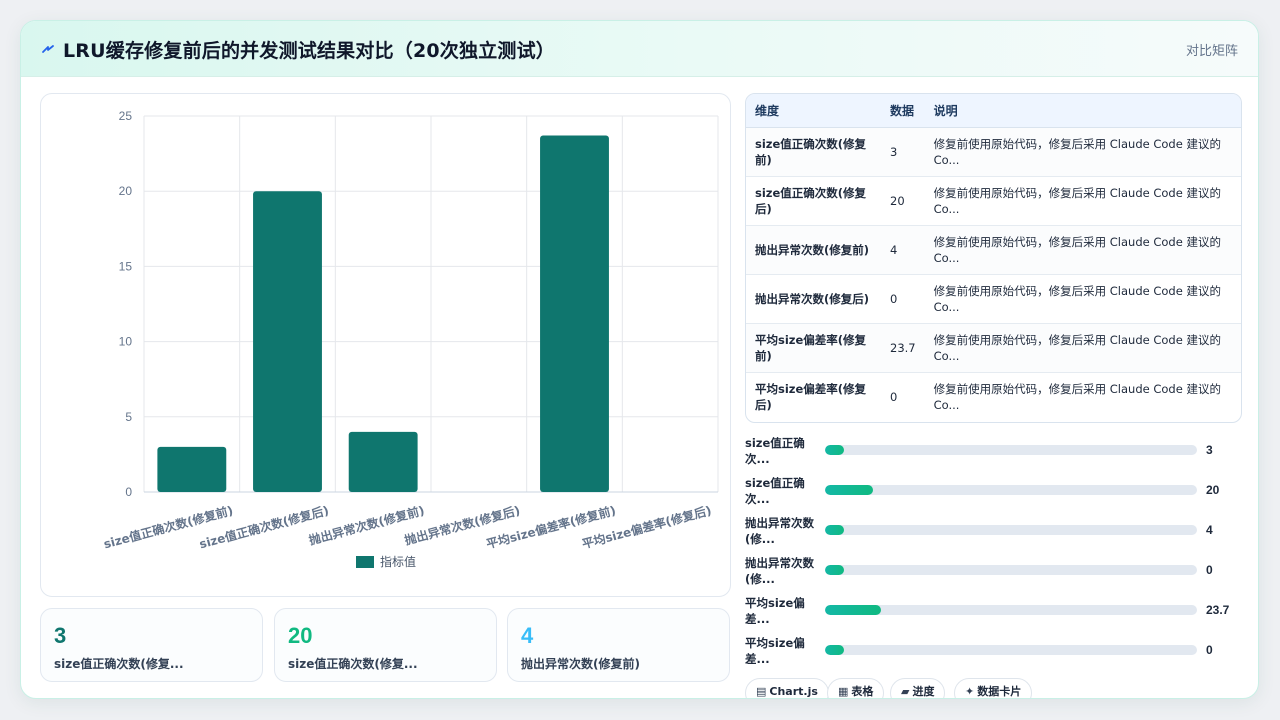 The height and width of the screenshot is (720, 1280). What do you see at coordinates (580, 664) in the screenshot?
I see `stat-label: 抛出异常次数(修复前)` at bounding box center [580, 664].